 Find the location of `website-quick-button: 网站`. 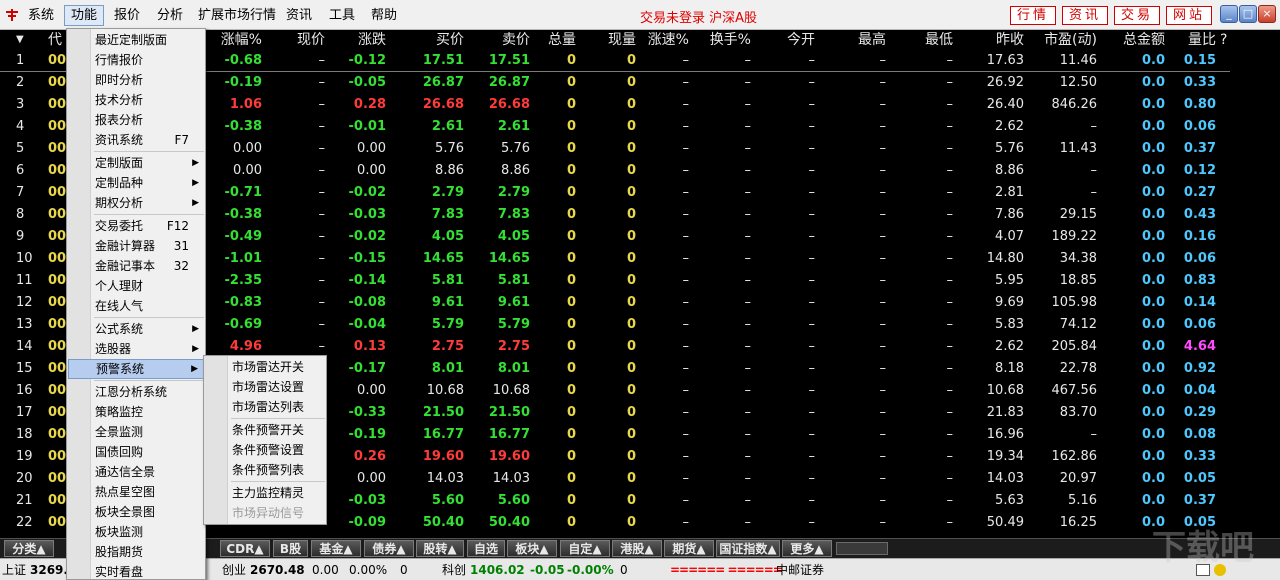

website-quick-button: 网站 is located at coordinates (1189, 15).